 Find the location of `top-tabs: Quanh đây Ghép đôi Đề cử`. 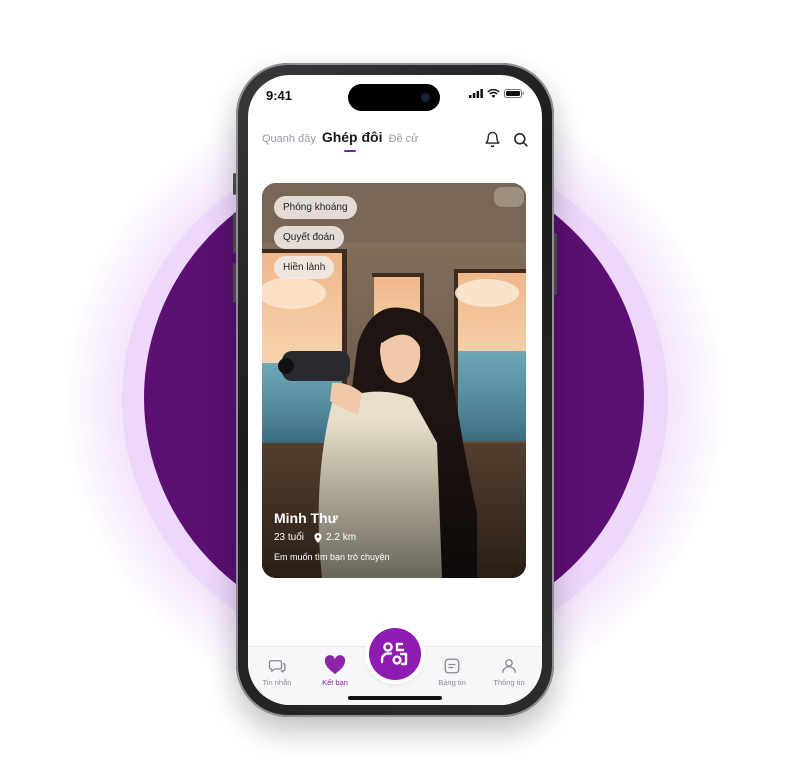

top-tabs: Quanh đây Ghép đôi Đề cử is located at coordinates (340, 140).